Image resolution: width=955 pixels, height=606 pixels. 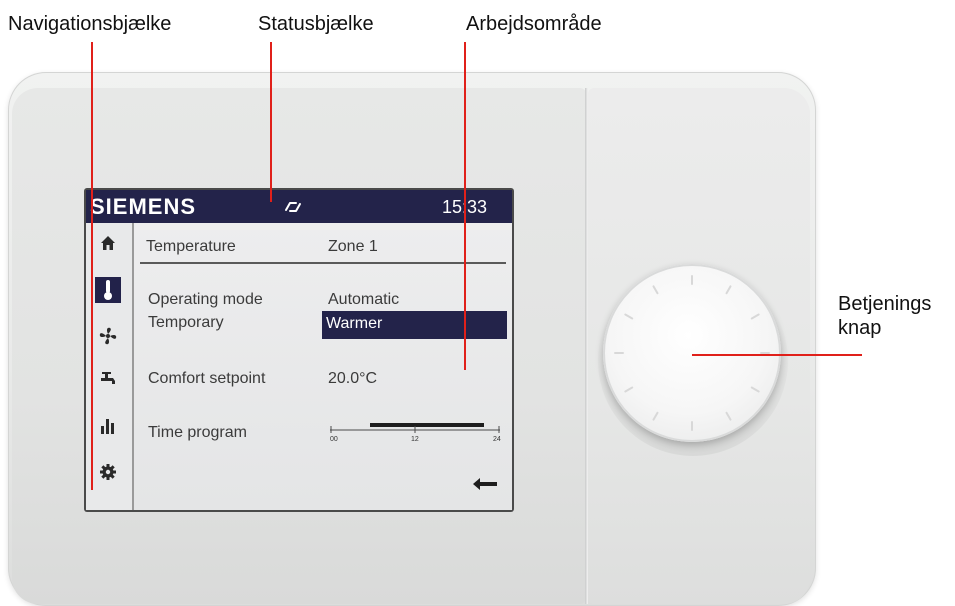 I want to click on home-icon, so click(x=108, y=243).